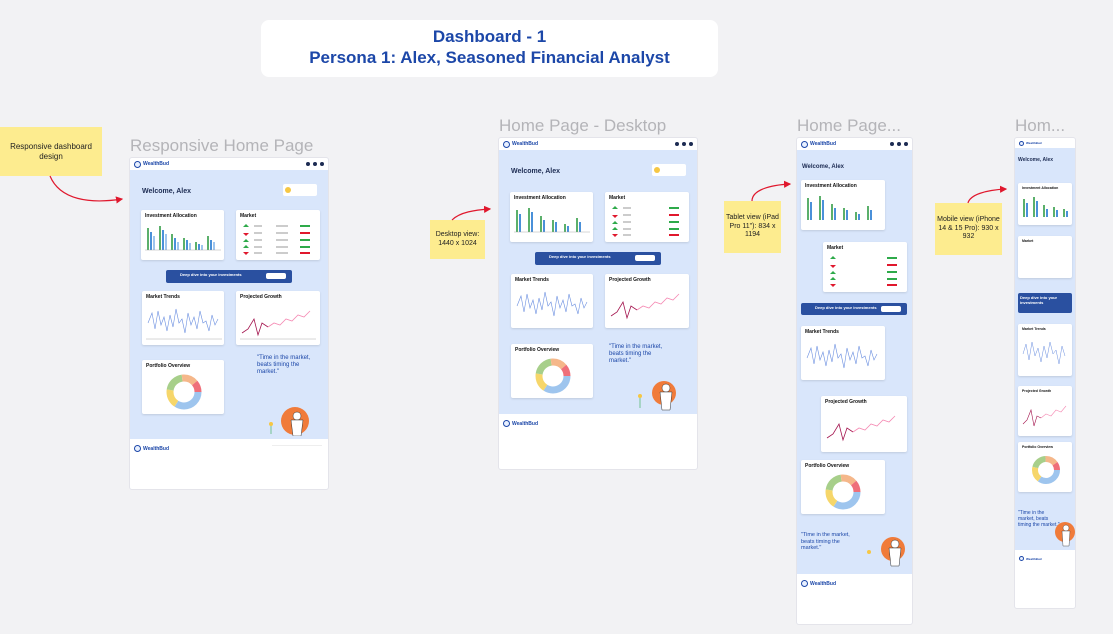 The height and width of the screenshot is (634, 1113). Describe the element at coordinates (552, 220) in the screenshot. I see `allocation-bars` at that location.